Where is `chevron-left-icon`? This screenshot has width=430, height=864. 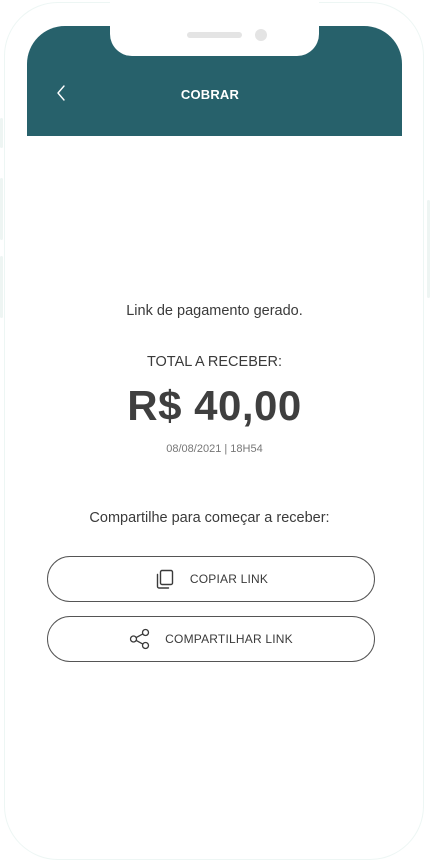
chevron-left-icon is located at coordinates (61, 93).